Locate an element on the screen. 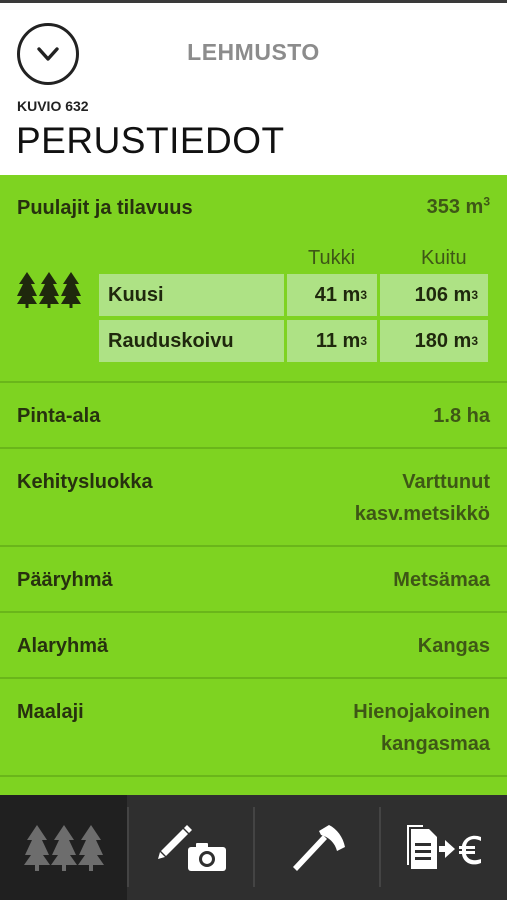 This screenshot has width=507, height=900. column-header-kuitu: Kuitu is located at coordinates (444, 258).